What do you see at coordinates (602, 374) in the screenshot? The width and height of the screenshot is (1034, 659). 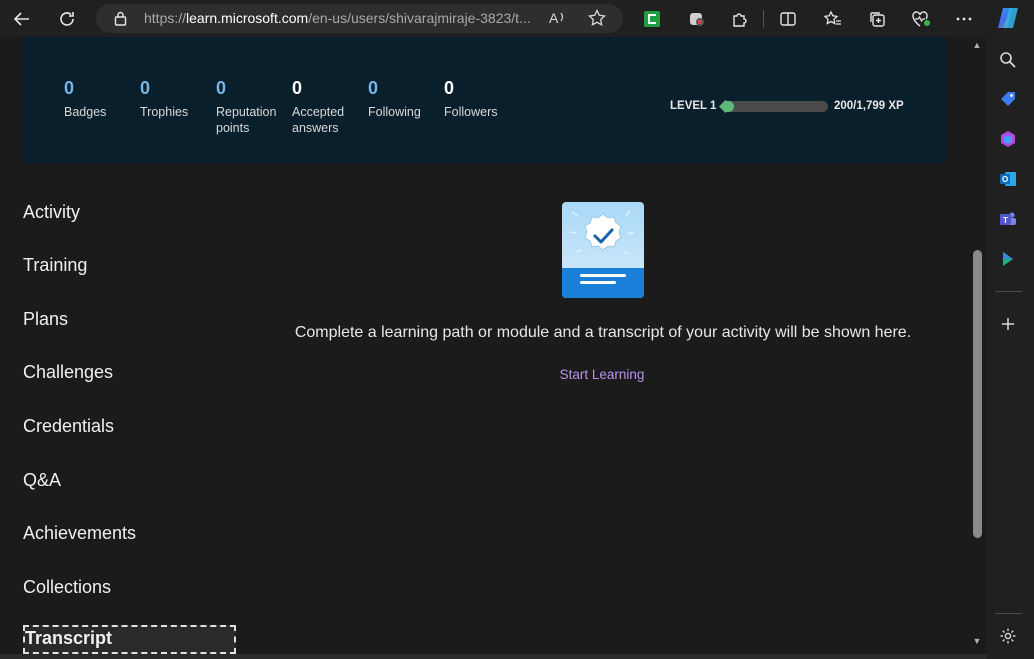 I see `start-learning-link: Start Learning` at bounding box center [602, 374].